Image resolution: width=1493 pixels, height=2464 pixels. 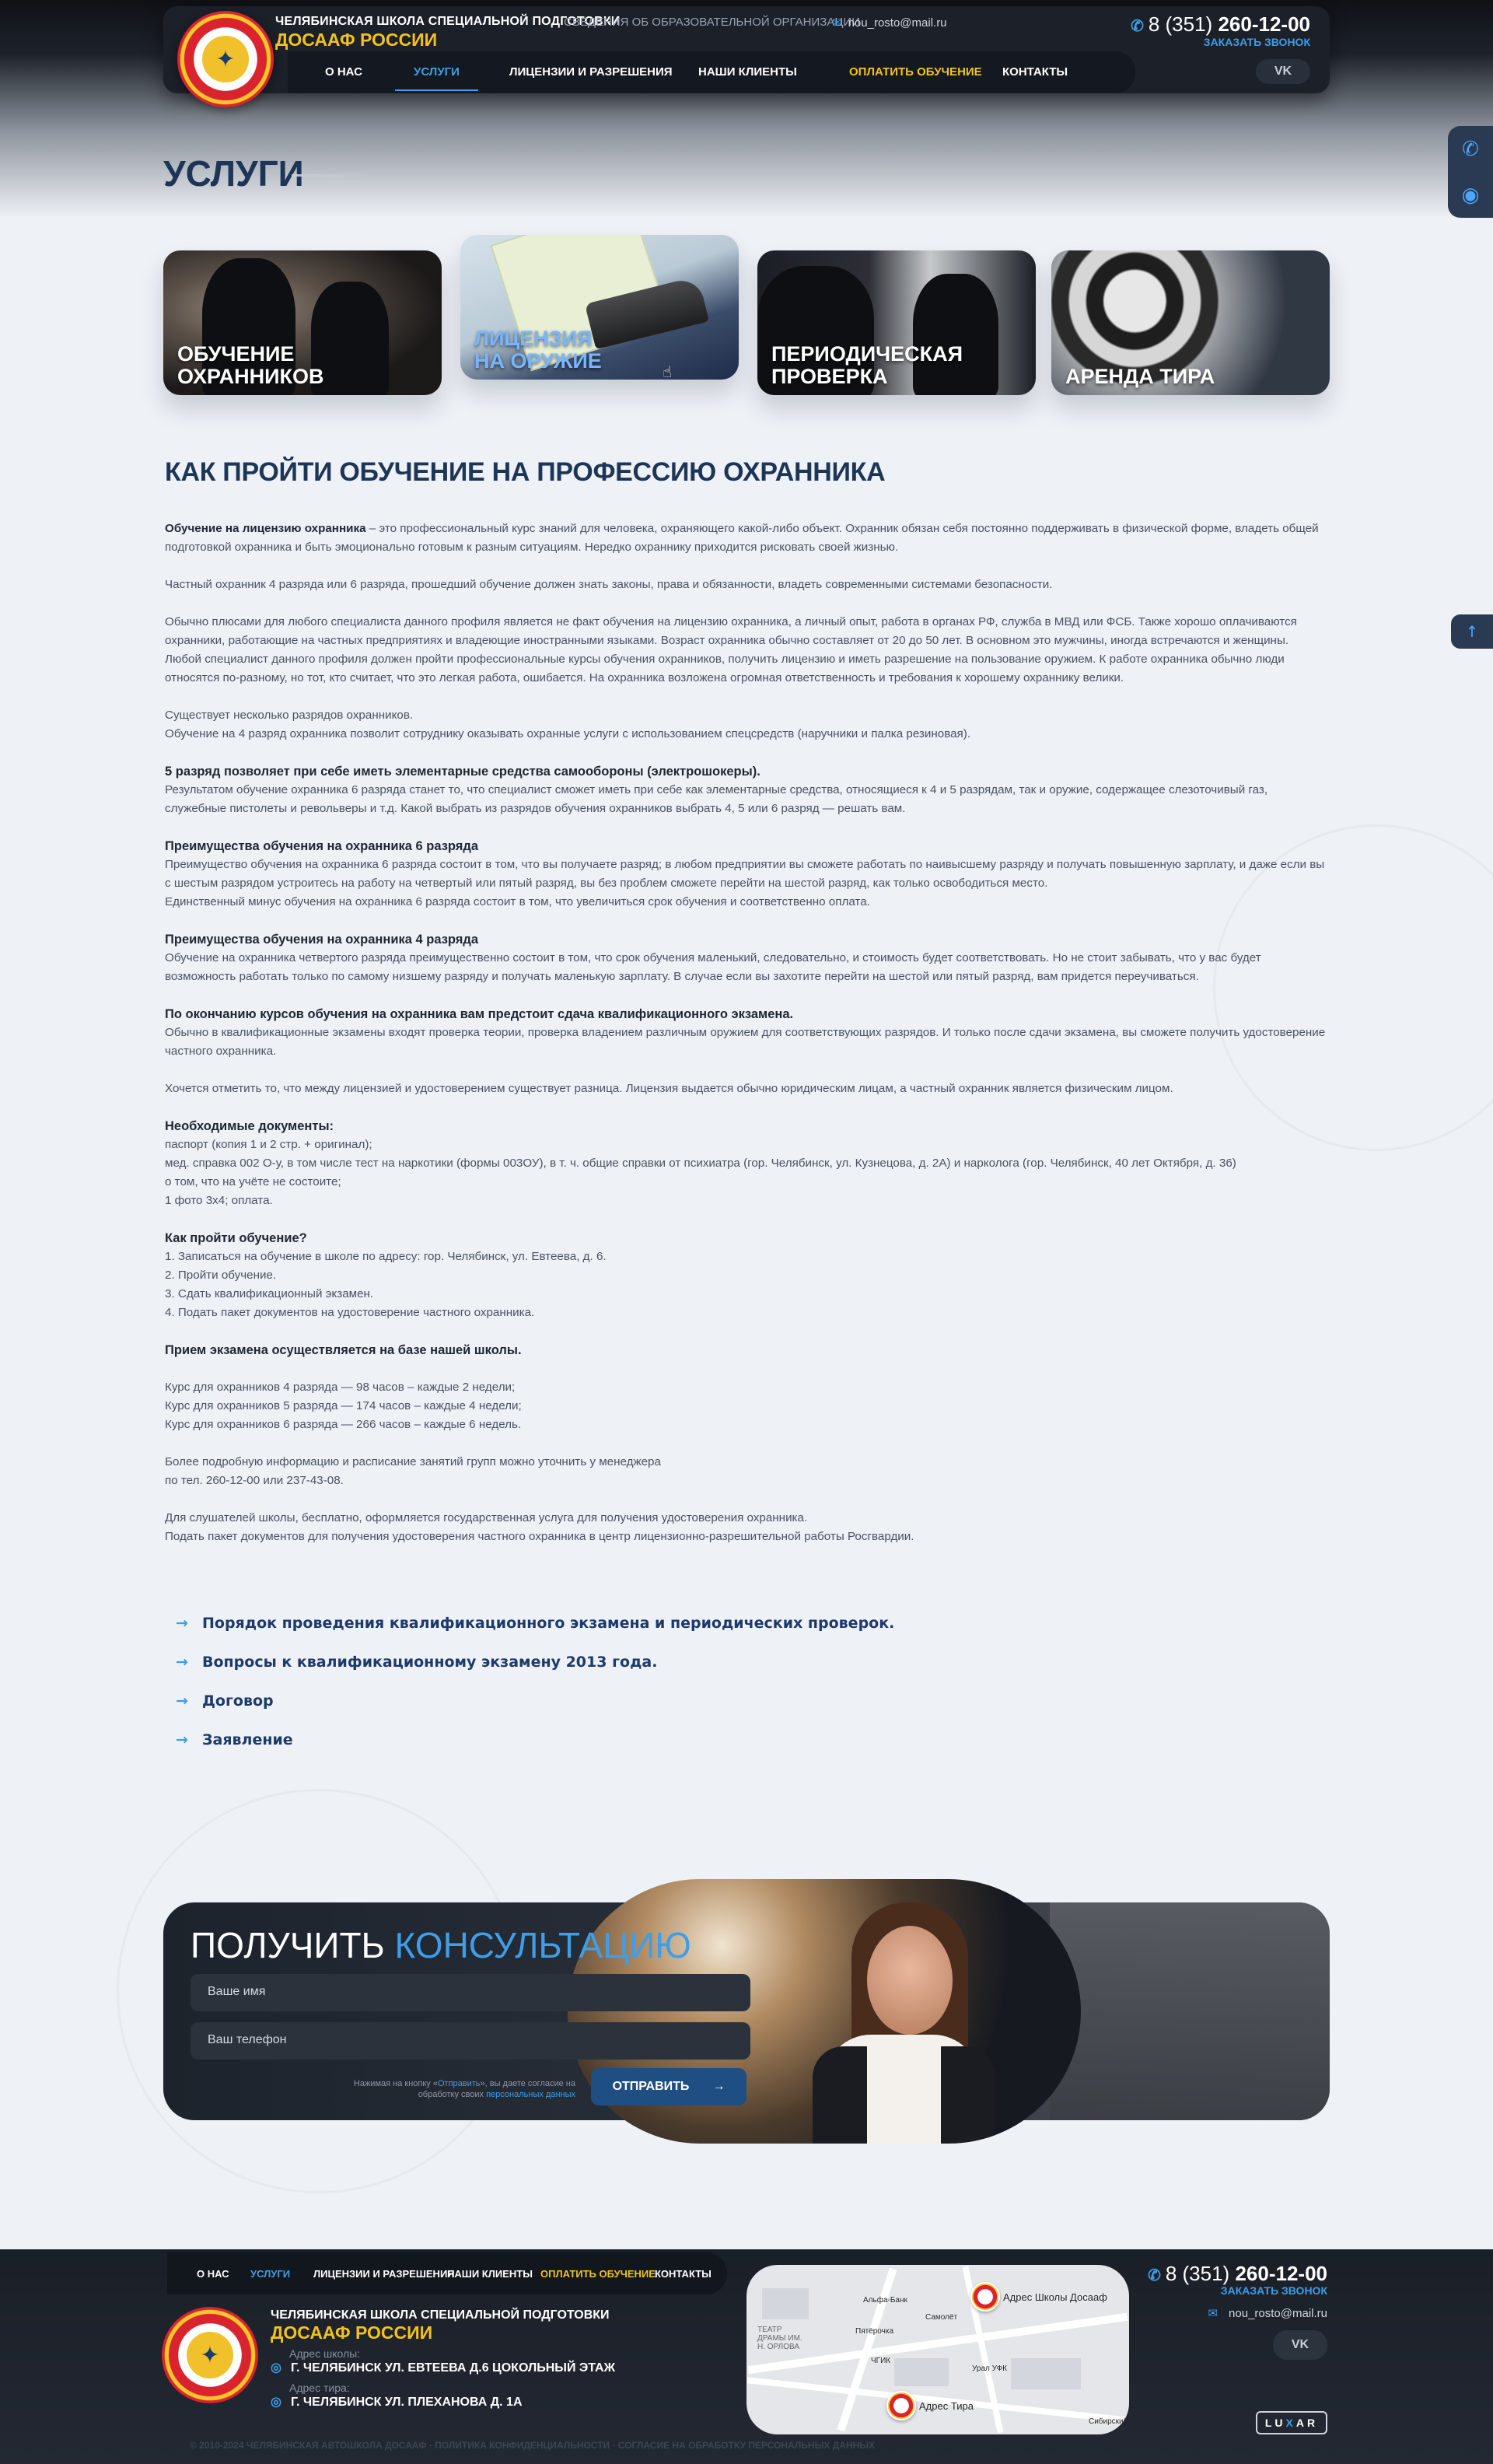 What do you see at coordinates (319, 2388) in the screenshot?
I see `range-address-label: Адрес тира:` at bounding box center [319, 2388].